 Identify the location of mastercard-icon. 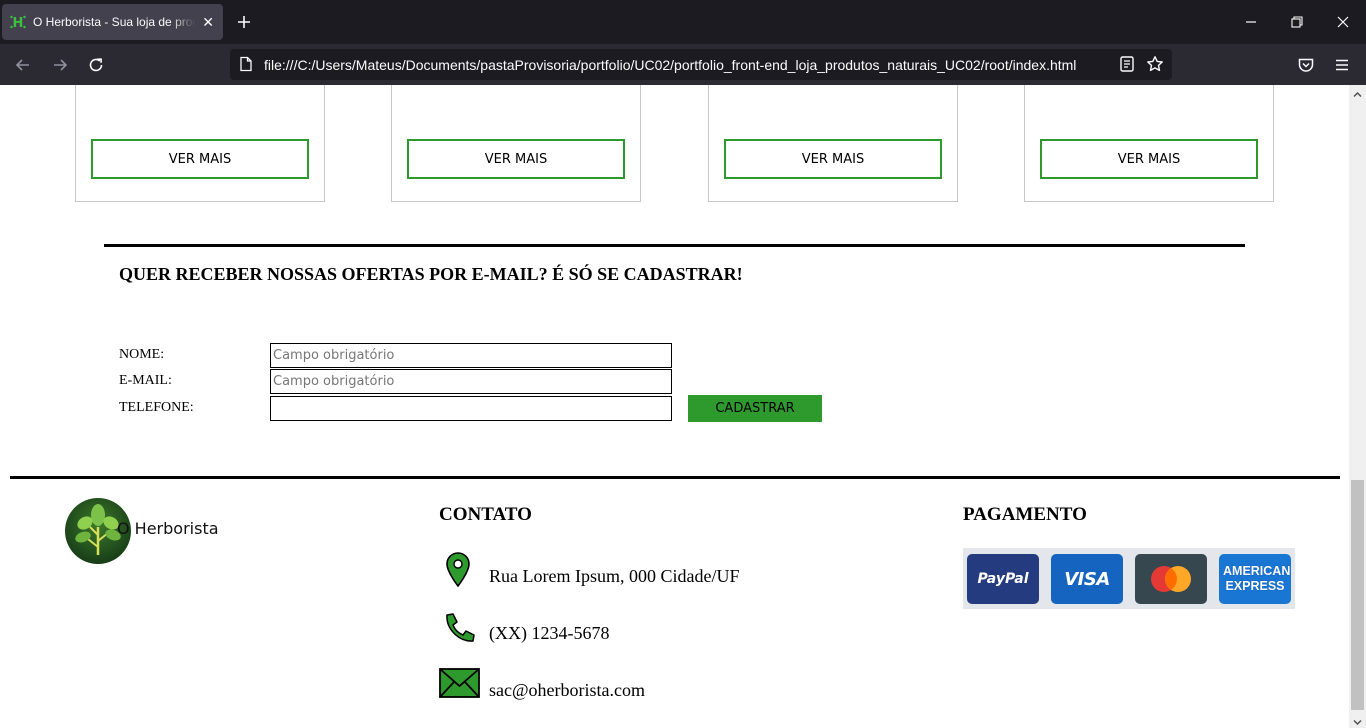
(1171, 579).